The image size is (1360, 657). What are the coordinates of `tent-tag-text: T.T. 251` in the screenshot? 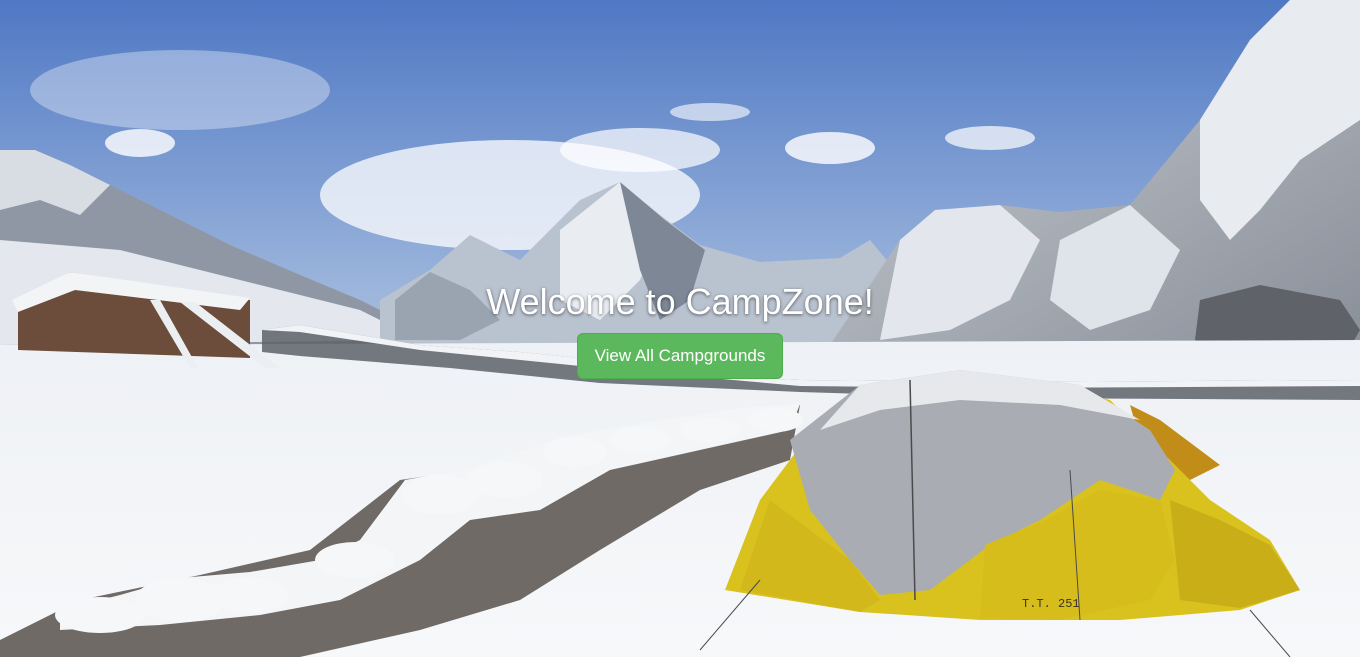 It's located at (1051, 604).